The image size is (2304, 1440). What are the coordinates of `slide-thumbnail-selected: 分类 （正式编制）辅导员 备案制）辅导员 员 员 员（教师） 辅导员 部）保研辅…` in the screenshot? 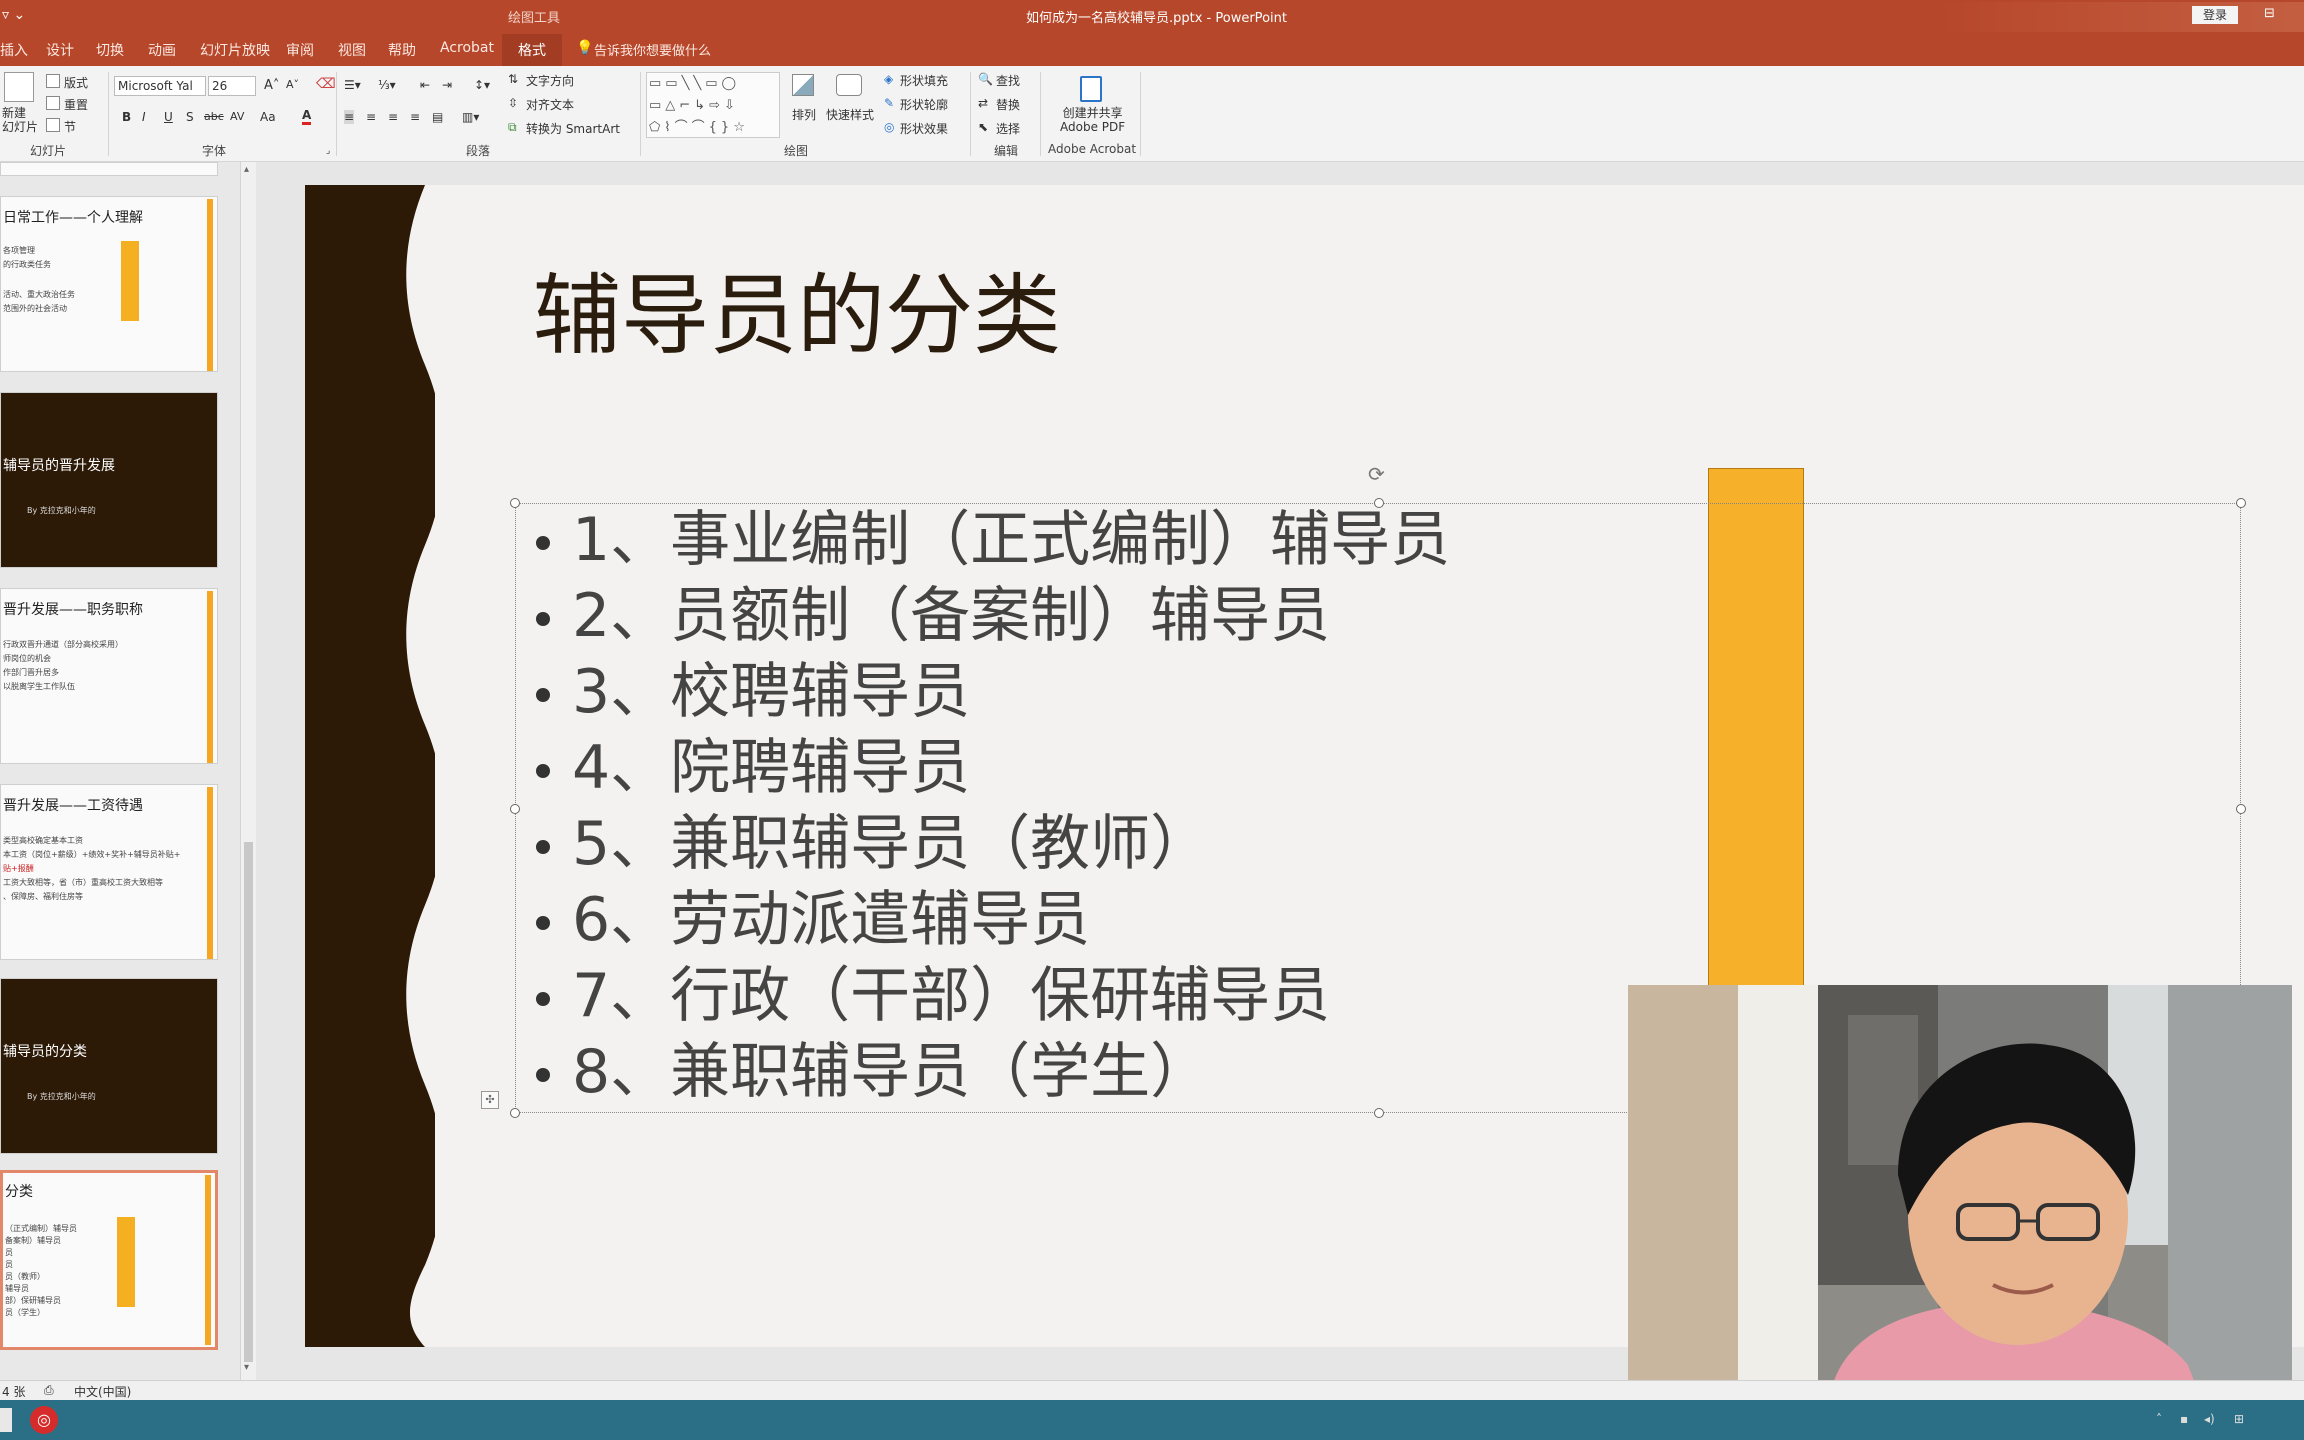 It's located at (109, 1260).